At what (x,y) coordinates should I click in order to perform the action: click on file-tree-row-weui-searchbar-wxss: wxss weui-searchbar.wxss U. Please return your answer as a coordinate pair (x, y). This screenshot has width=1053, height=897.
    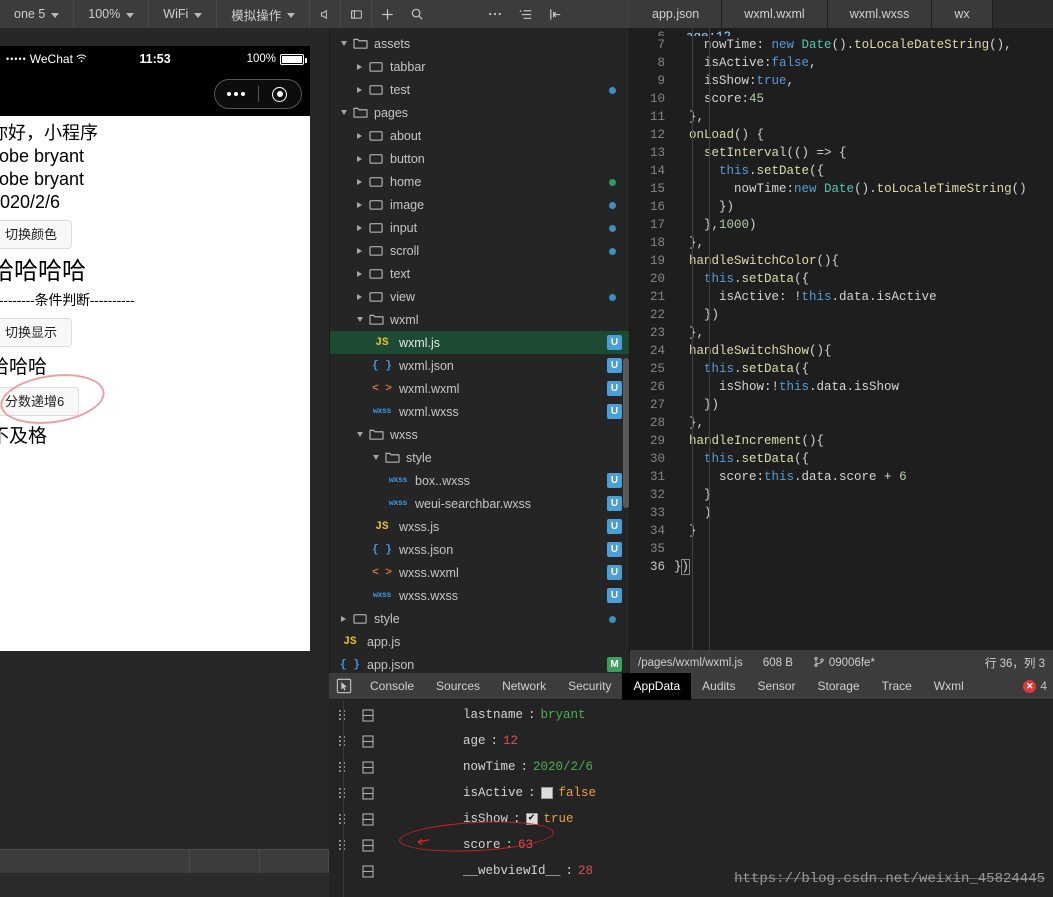
    Looking at the image, I should click on (479, 503).